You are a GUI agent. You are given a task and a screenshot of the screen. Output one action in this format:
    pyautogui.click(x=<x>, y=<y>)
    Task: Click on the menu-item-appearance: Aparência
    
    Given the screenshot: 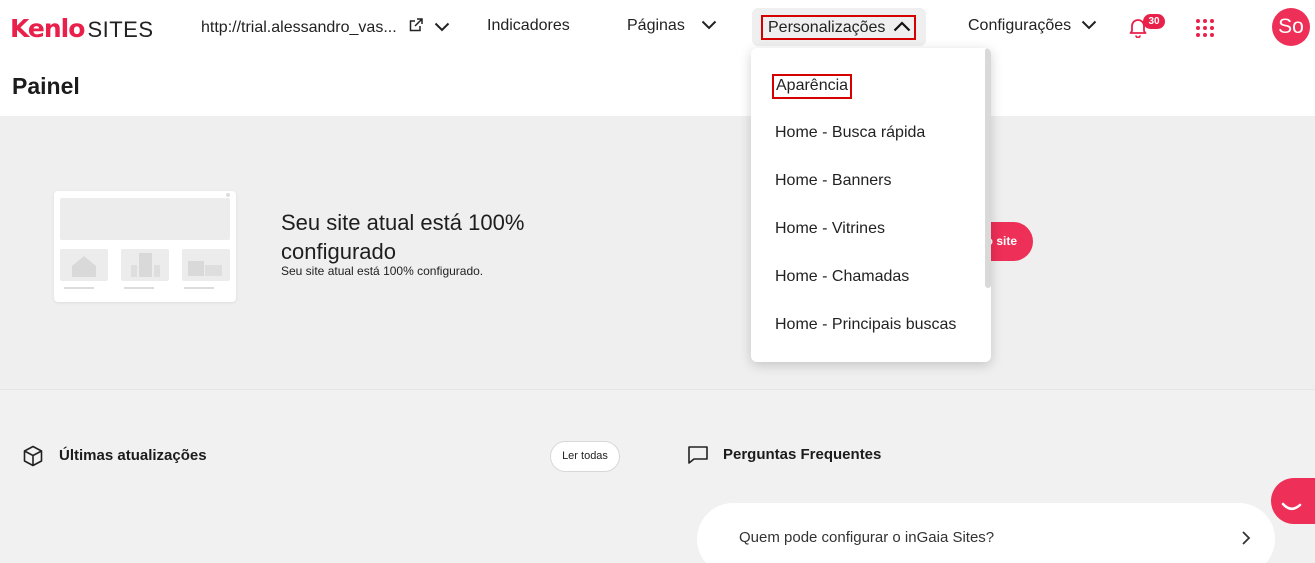 What is the action you would take?
    pyautogui.click(x=812, y=86)
    